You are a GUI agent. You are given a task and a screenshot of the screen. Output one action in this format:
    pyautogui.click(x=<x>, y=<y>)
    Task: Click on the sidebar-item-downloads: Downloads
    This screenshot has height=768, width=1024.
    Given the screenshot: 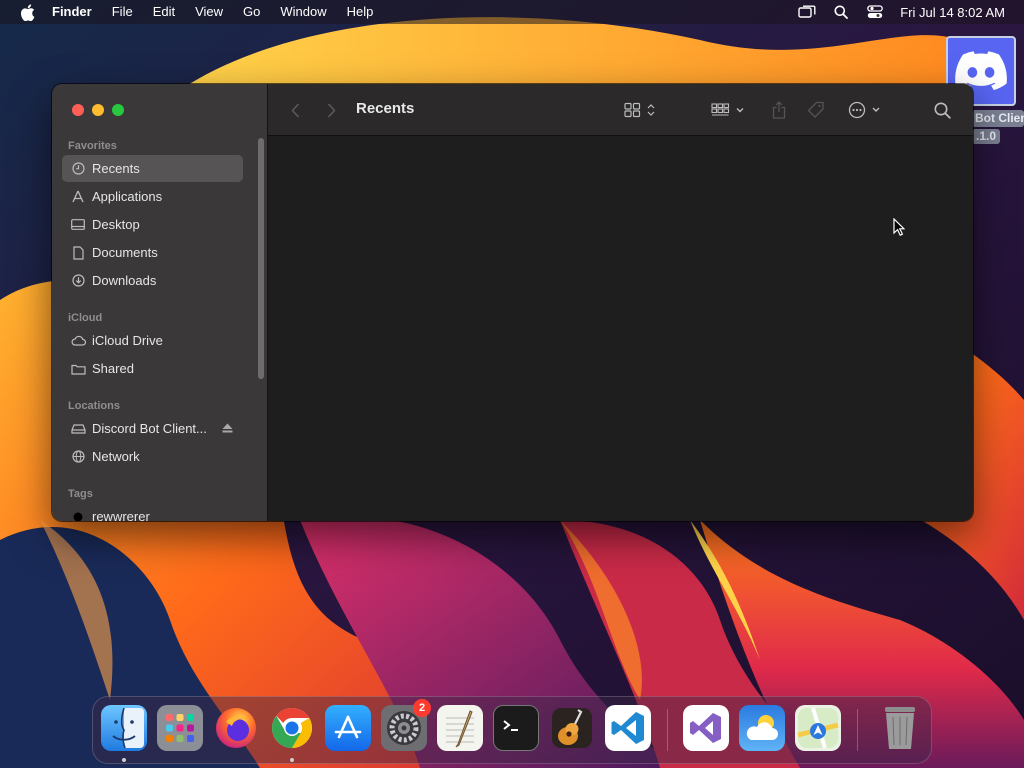 What is the action you would take?
    pyautogui.click(x=152, y=280)
    